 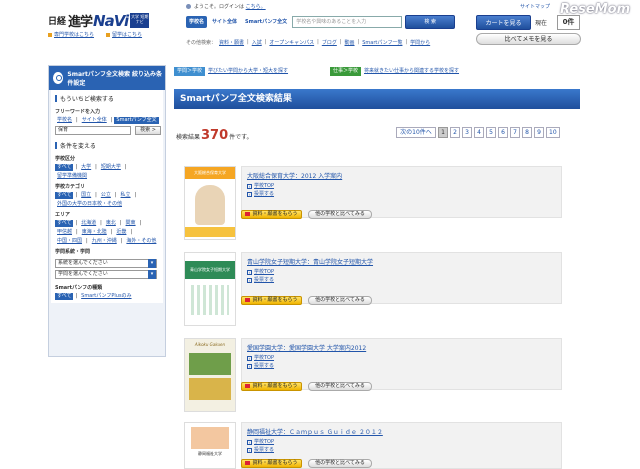 What do you see at coordinates (231, 42) in the screenshot?
I see `sub-link-docs: 資料・願書` at bounding box center [231, 42].